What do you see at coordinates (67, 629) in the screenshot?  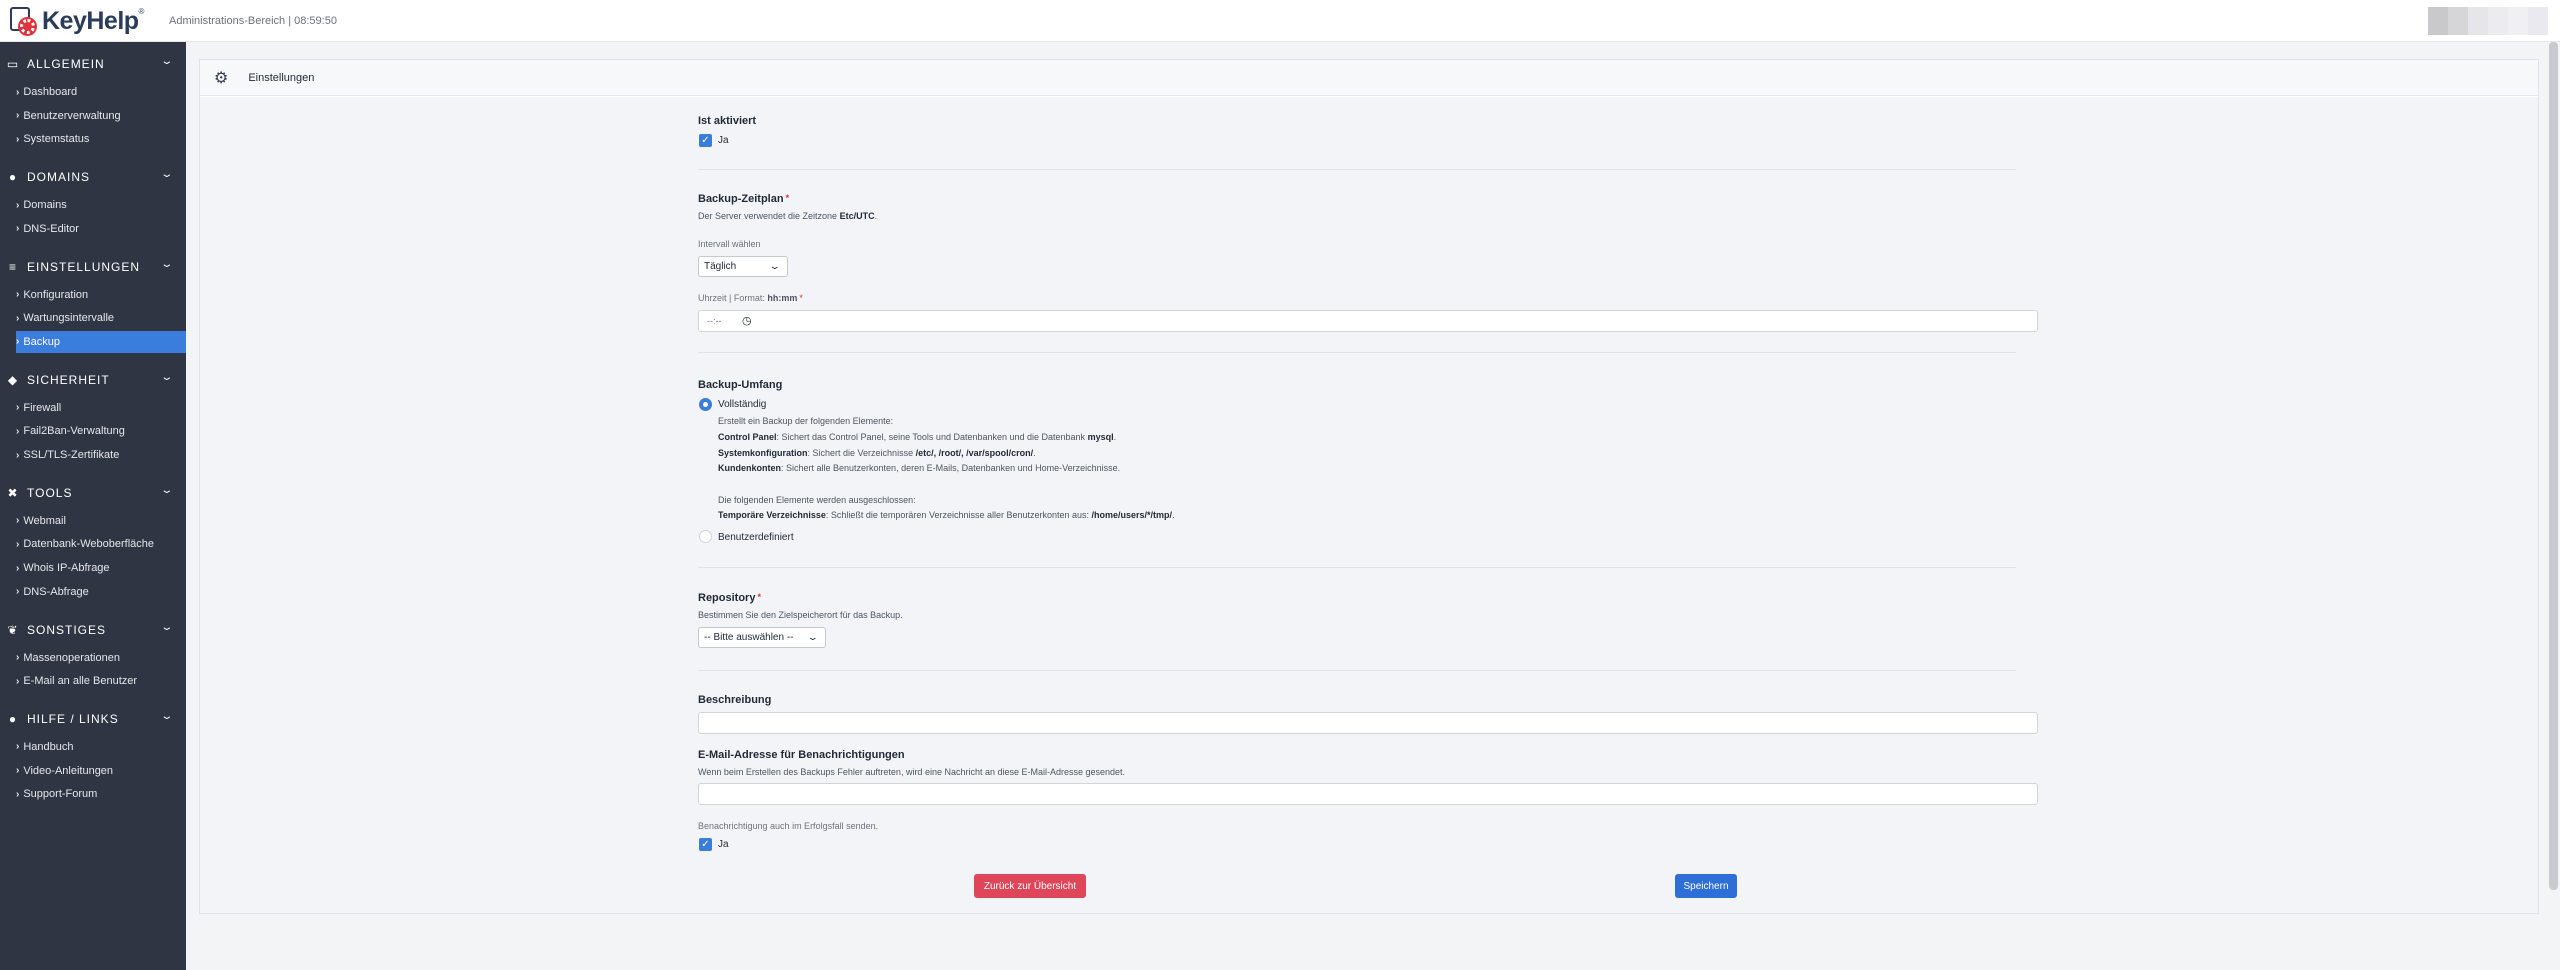 I see `sidebar-section-title: SONSTIGES` at bounding box center [67, 629].